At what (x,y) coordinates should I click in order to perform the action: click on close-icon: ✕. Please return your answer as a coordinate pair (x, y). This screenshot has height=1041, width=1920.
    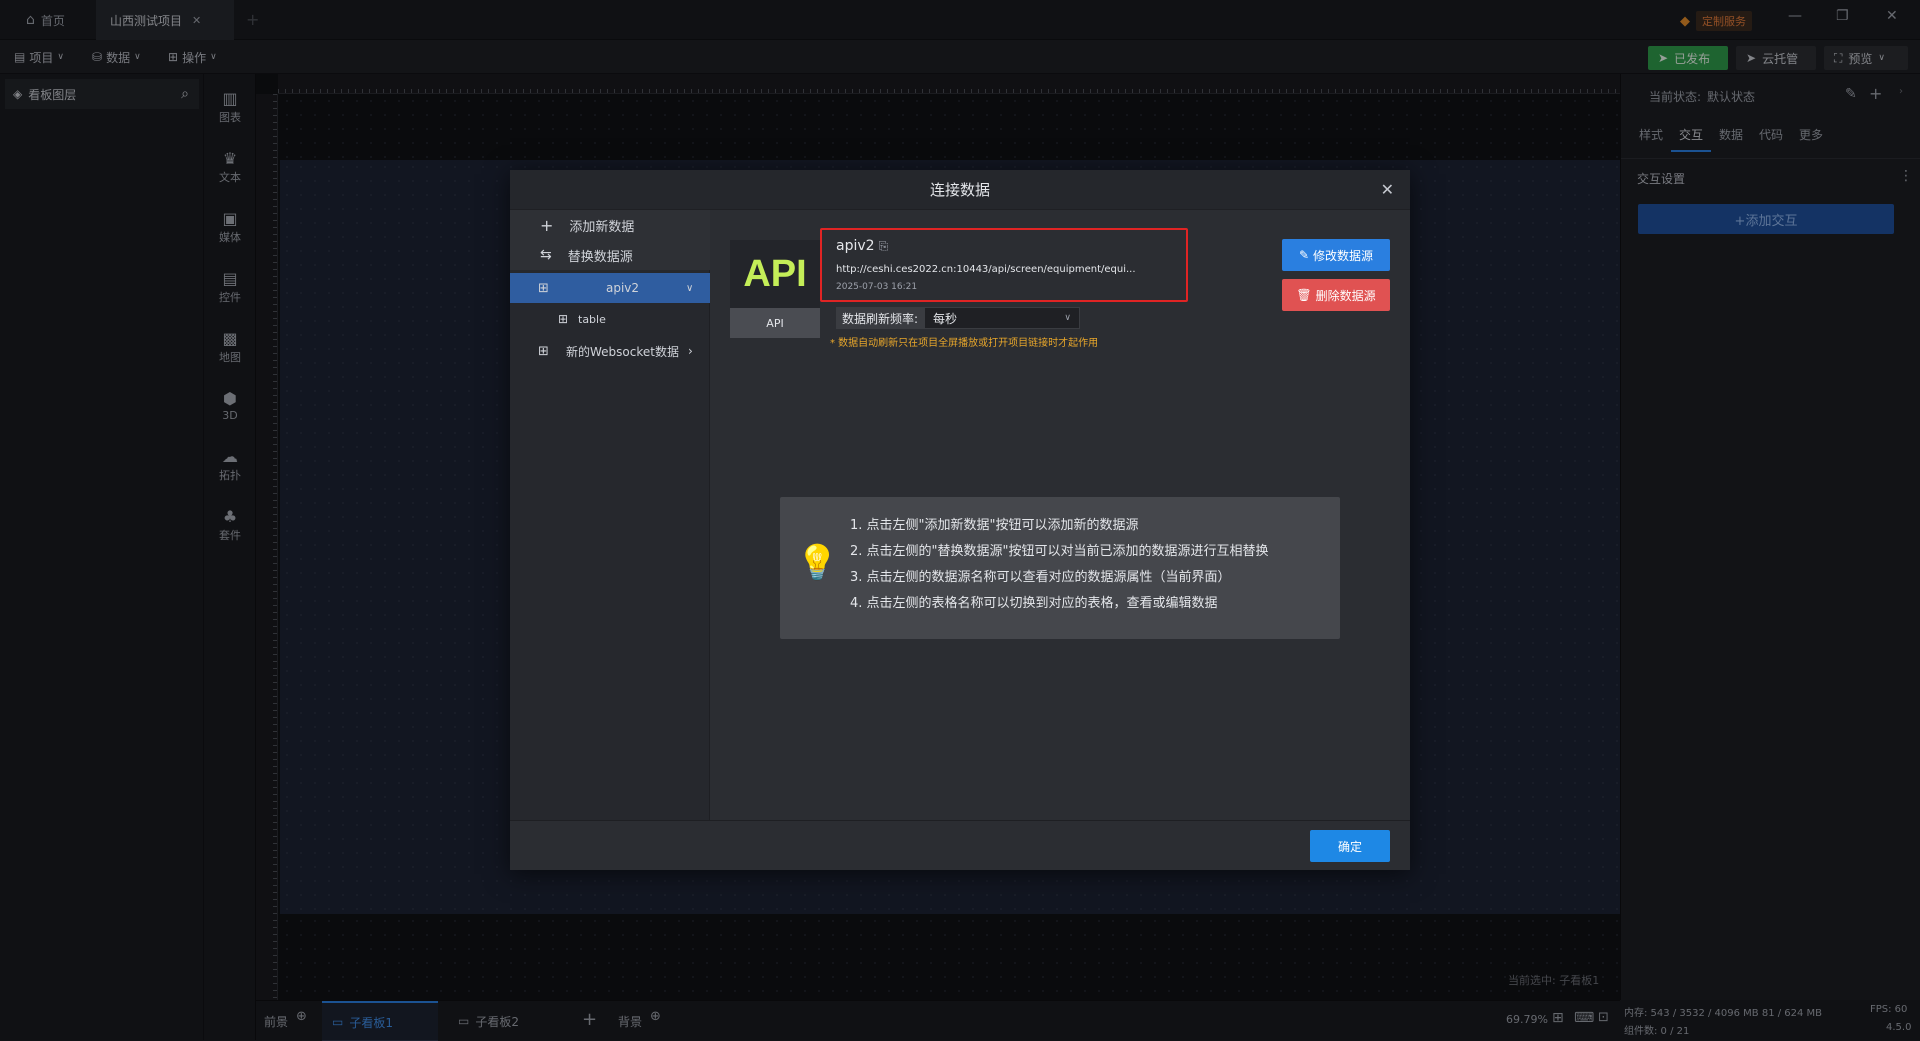
    Looking at the image, I should click on (1387, 189).